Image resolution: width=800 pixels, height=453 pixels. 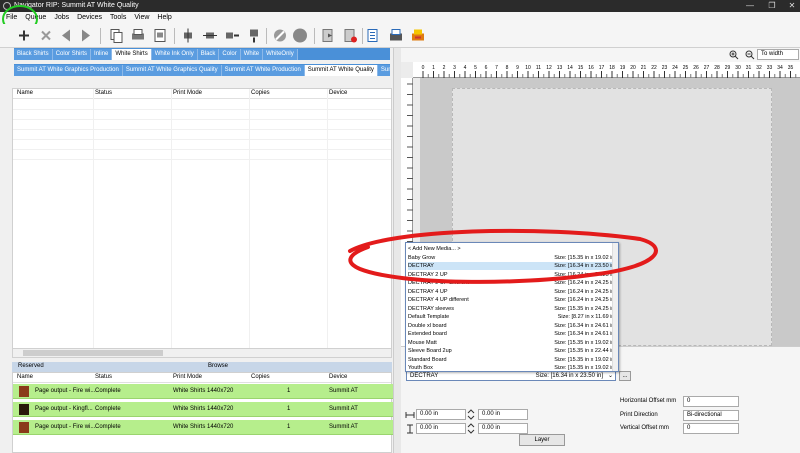 What do you see at coordinates (254, 35) in the screenshot?
I see `arrow-down-icon` at bounding box center [254, 35].